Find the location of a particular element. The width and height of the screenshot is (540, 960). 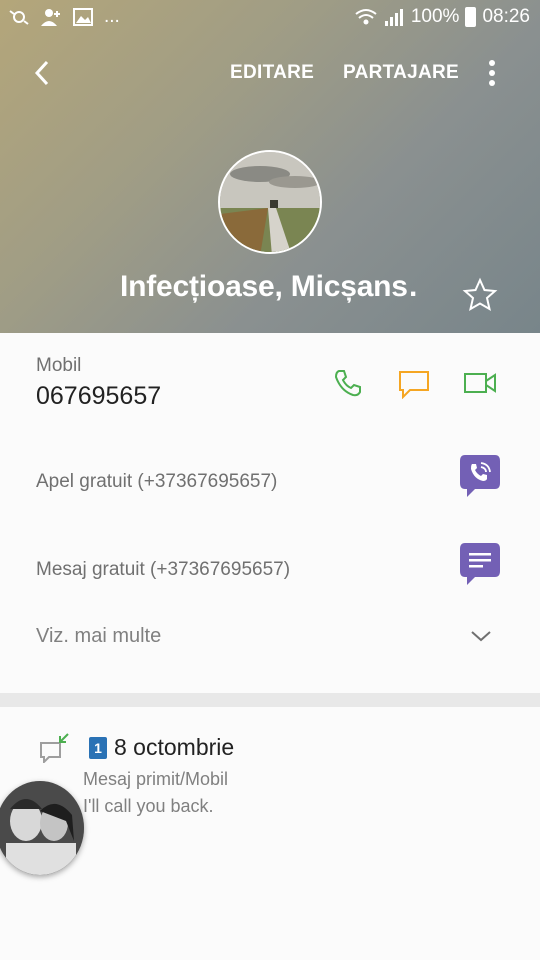

image-icon is located at coordinates (83, 17).